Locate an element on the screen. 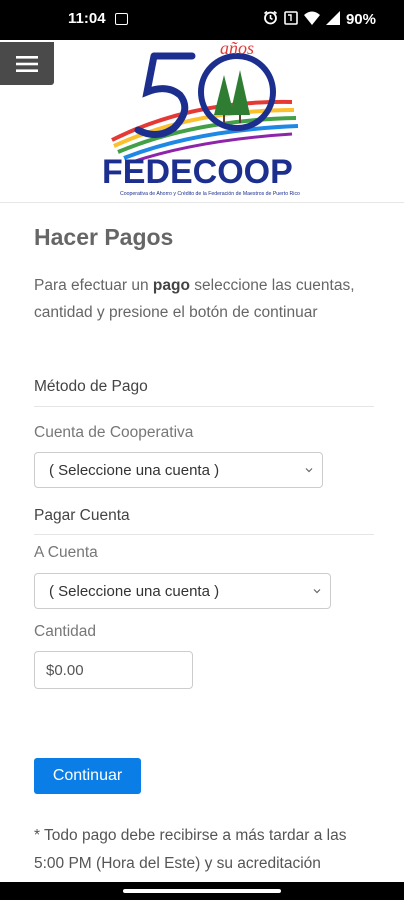 This screenshot has width=404, height=900. wifi-icon is located at coordinates (311, 20).